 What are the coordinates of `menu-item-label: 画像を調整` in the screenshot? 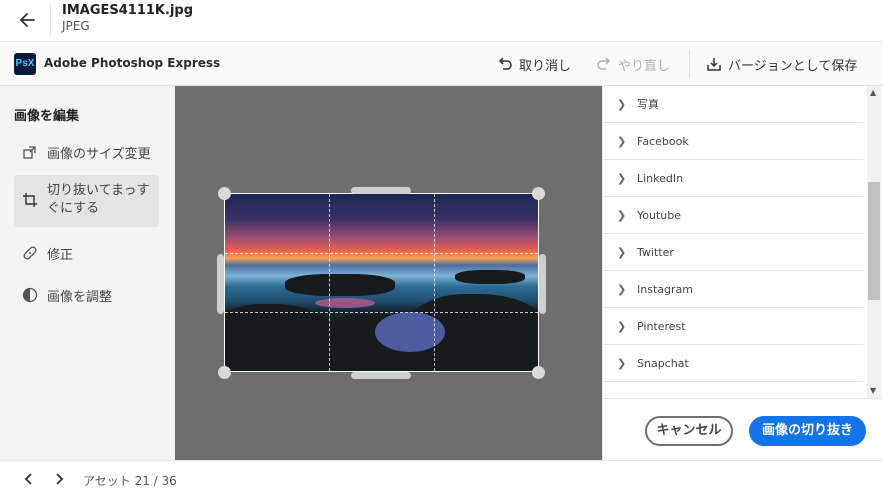 It's located at (80, 297).